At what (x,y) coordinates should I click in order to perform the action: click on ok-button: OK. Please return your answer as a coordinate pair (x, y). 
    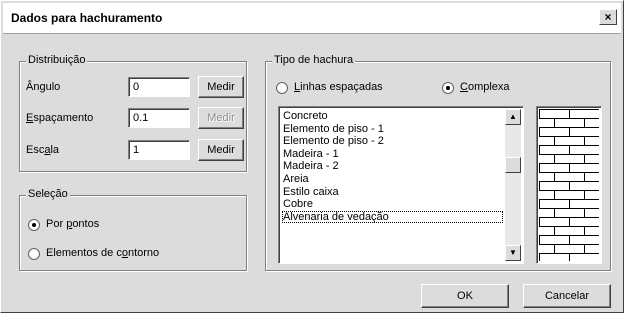
    Looking at the image, I should click on (465, 296).